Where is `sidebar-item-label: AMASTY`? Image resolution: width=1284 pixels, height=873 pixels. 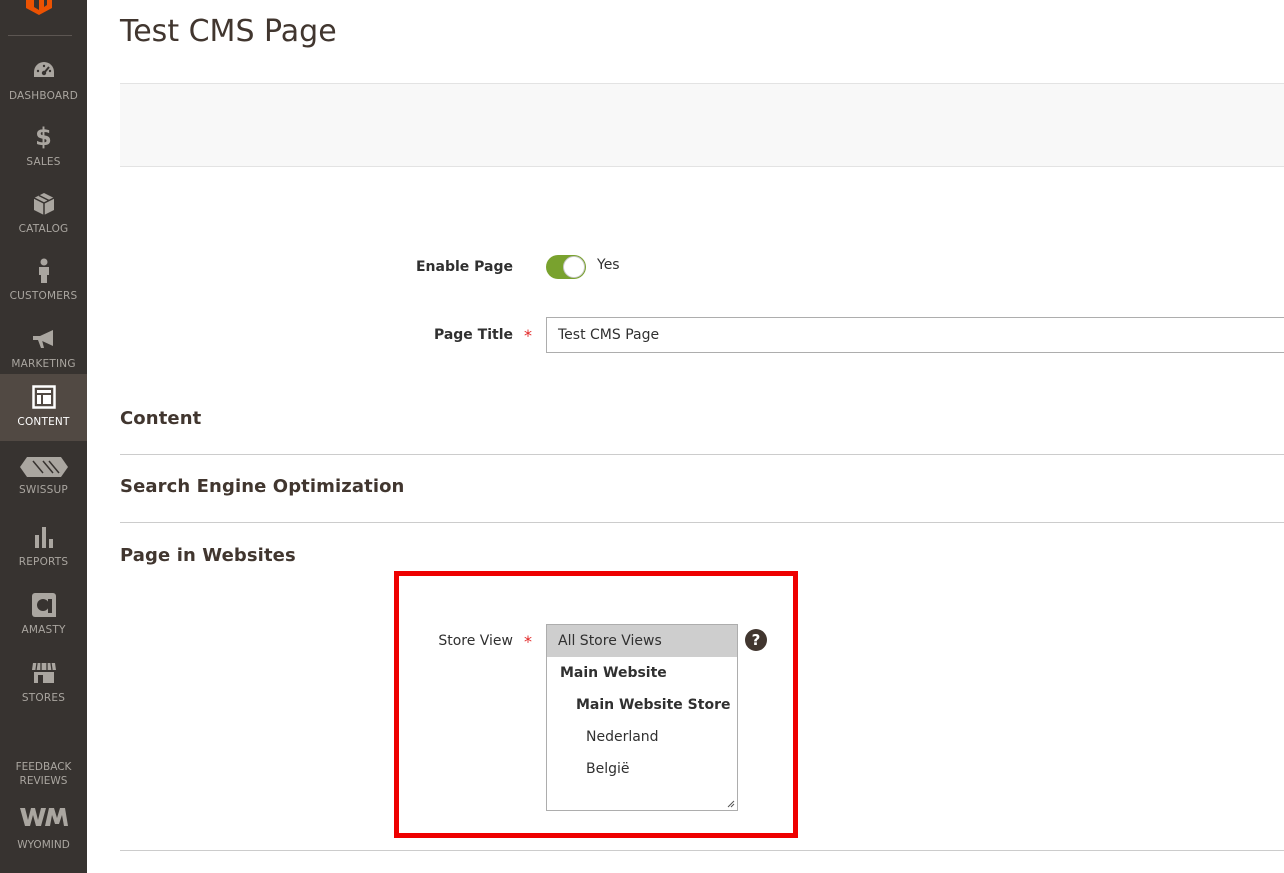
sidebar-item-label: AMASTY is located at coordinates (43, 630).